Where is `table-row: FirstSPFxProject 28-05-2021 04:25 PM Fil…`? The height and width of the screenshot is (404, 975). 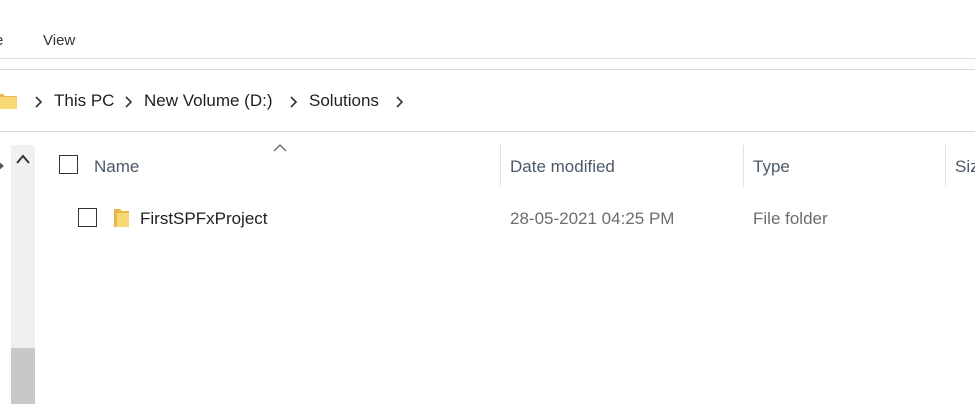
table-row: FirstSPFxProject 28-05-2021 04:25 PM Fil… is located at coordinates (505, 219).